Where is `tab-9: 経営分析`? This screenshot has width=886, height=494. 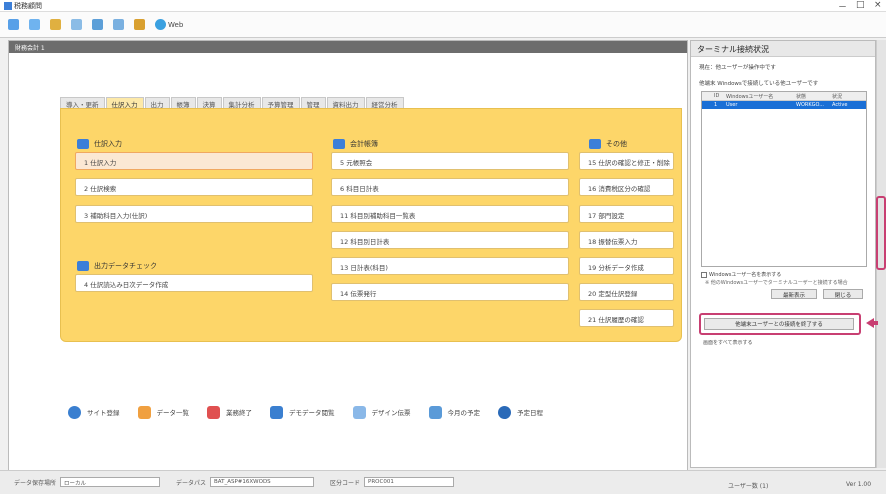
tab-9: 経営分析 is located at coordinates (384, 103).